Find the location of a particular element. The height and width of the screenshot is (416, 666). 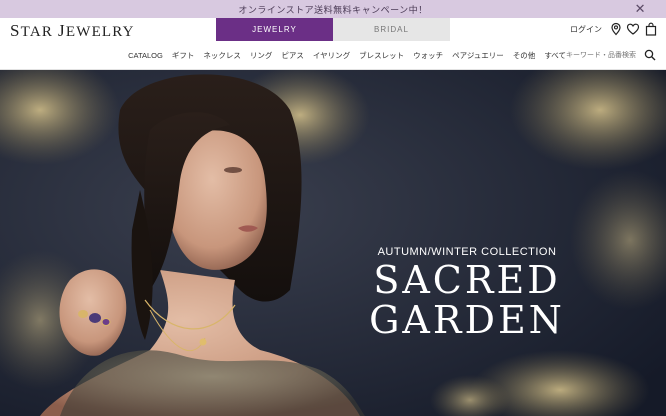

site-header: STAR JEWELRY JEWELRY BRIDAL ログイン is located at coordinates (333, 29).